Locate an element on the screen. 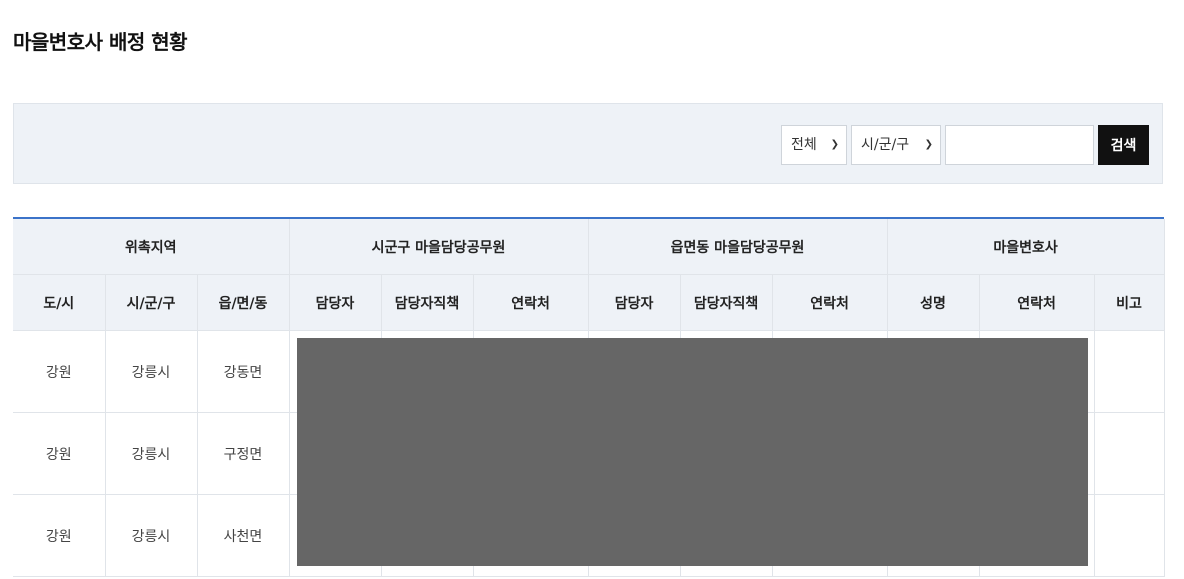  column-header: 도/시 is located at coordinates (59, 302).